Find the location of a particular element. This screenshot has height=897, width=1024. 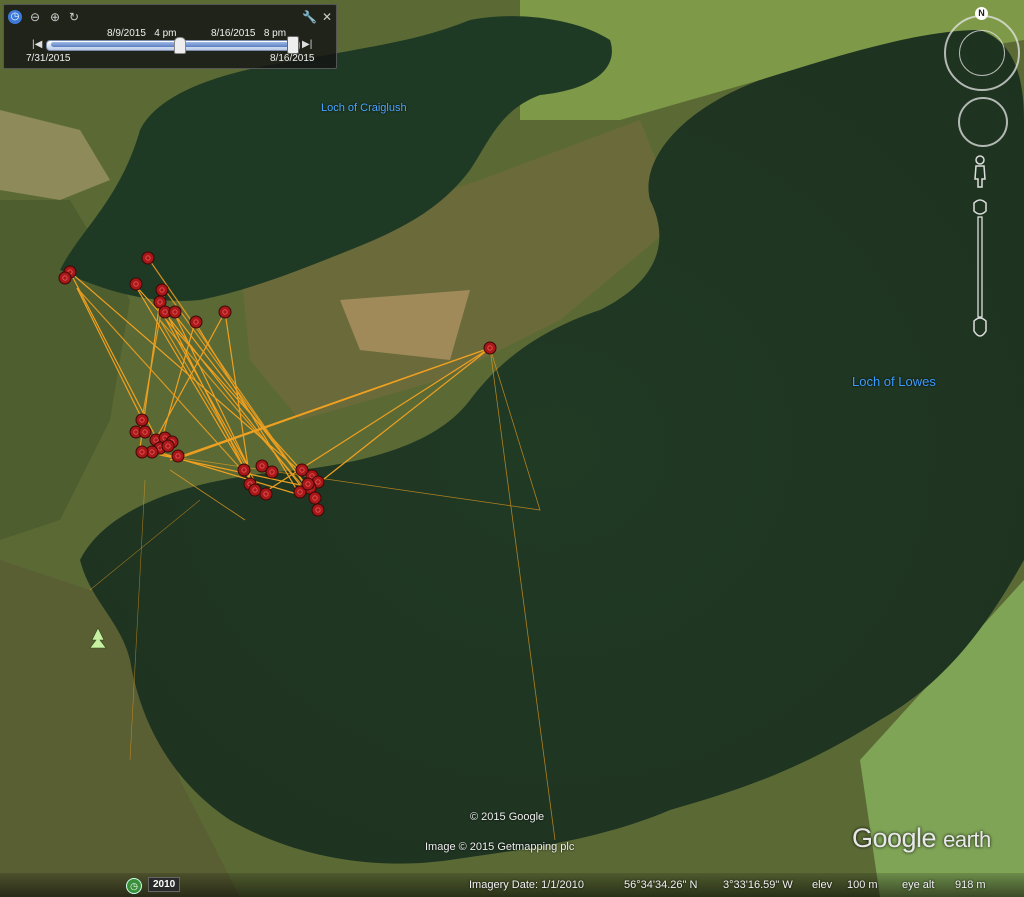

range-end-label: 8/16/2015 8 pm is located at coordinates (249, 33).